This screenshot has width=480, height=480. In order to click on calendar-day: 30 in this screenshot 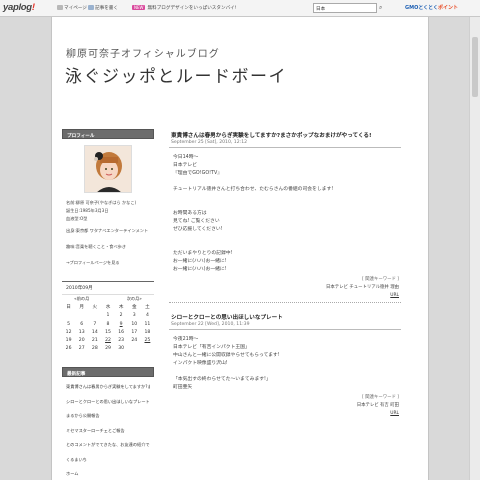, I will do `click(121, 349)`.